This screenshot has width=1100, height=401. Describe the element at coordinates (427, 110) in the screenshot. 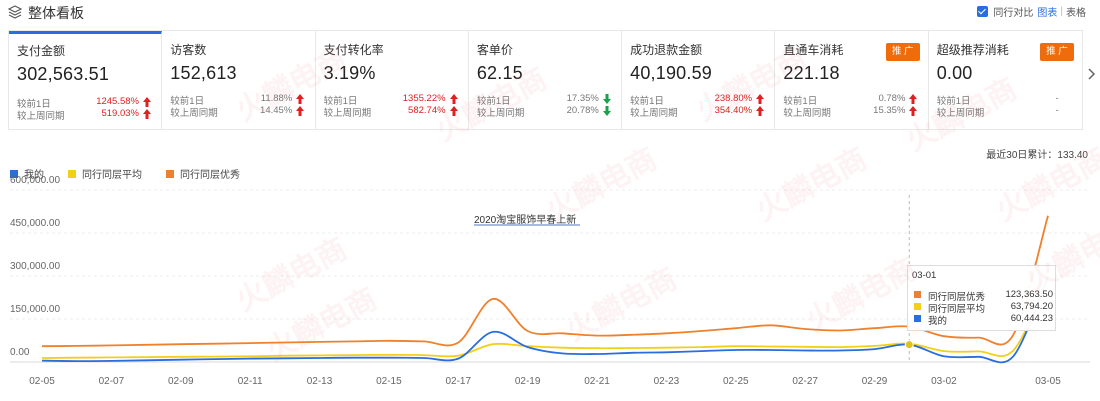

I see `kpi-week-pct: 582.74%` at that location.